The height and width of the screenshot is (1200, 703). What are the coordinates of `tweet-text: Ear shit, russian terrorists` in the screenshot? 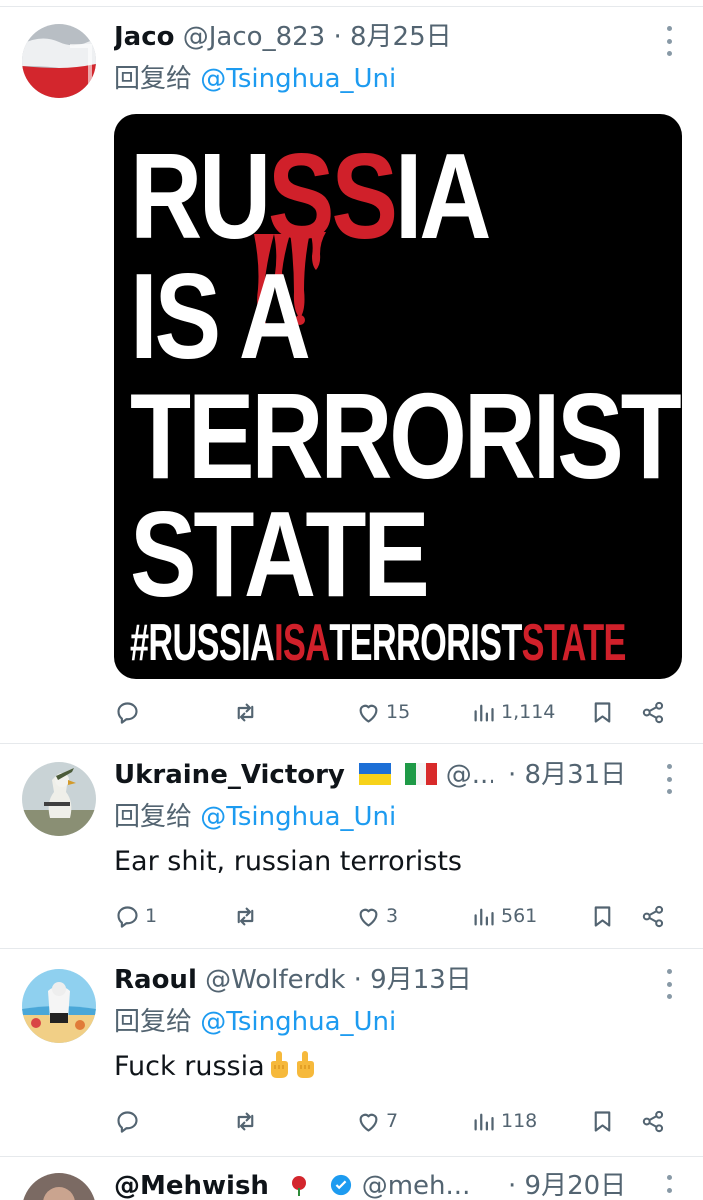 It's located at (288, 861).